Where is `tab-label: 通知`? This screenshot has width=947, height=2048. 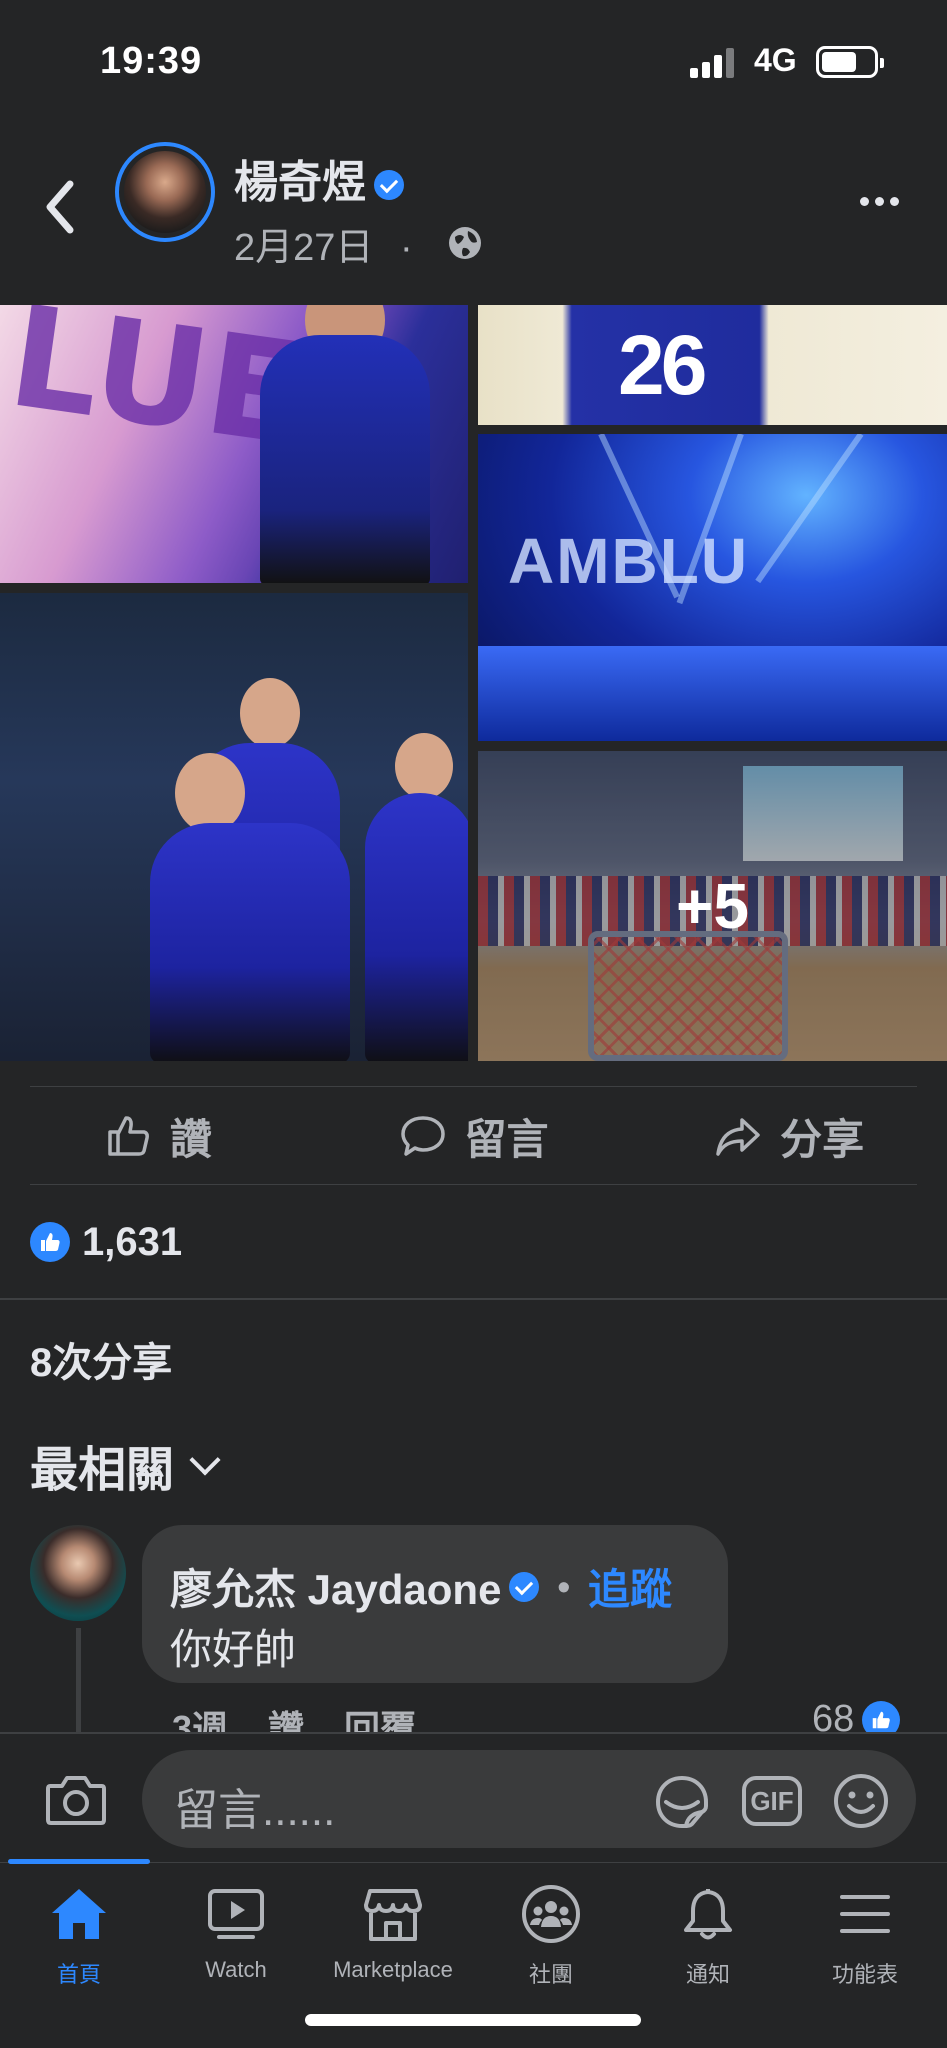 tab-label: 通知 is located at coordinates (707, 1974).